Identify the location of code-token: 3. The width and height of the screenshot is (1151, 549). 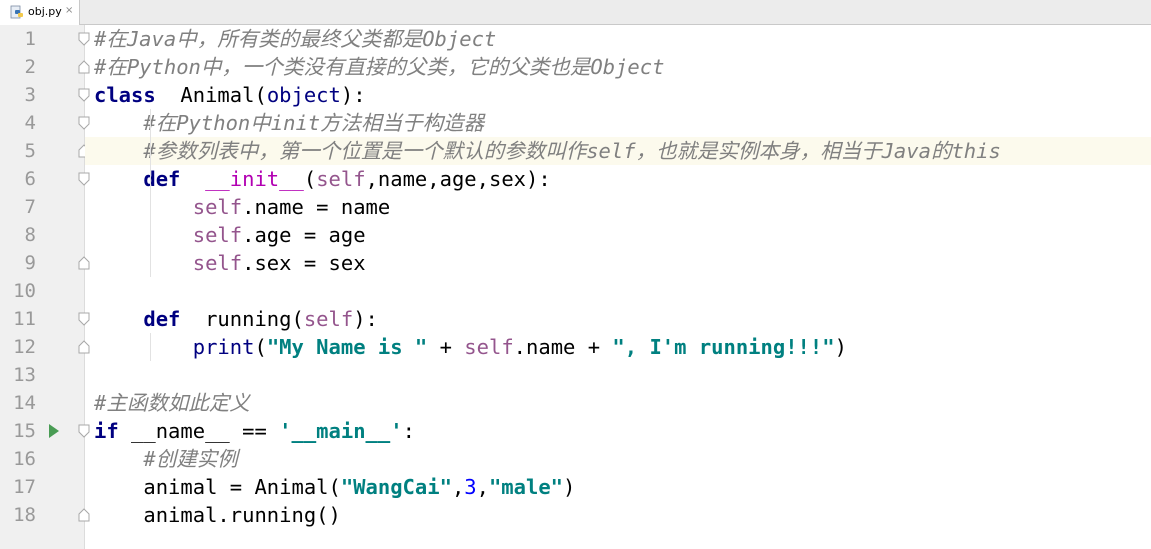
(470, 487).